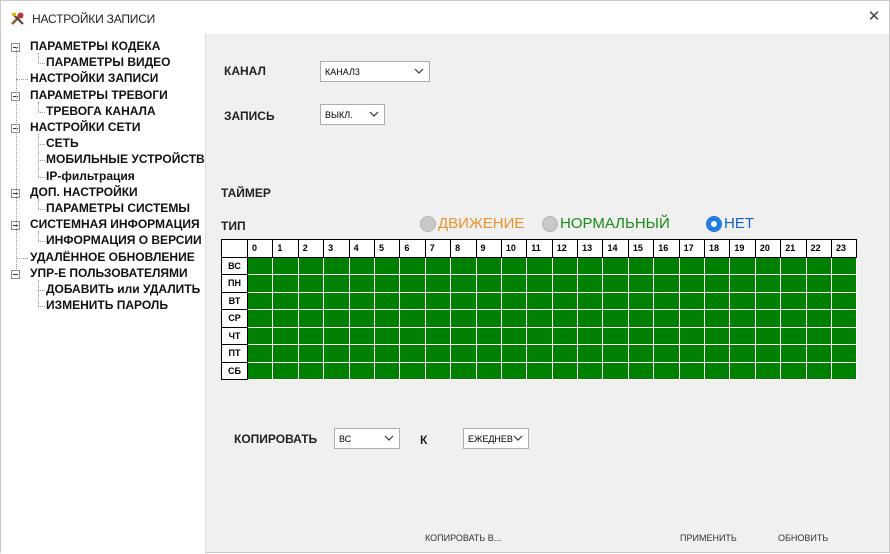  I want to click on collapse-icon, so click(15, 274).